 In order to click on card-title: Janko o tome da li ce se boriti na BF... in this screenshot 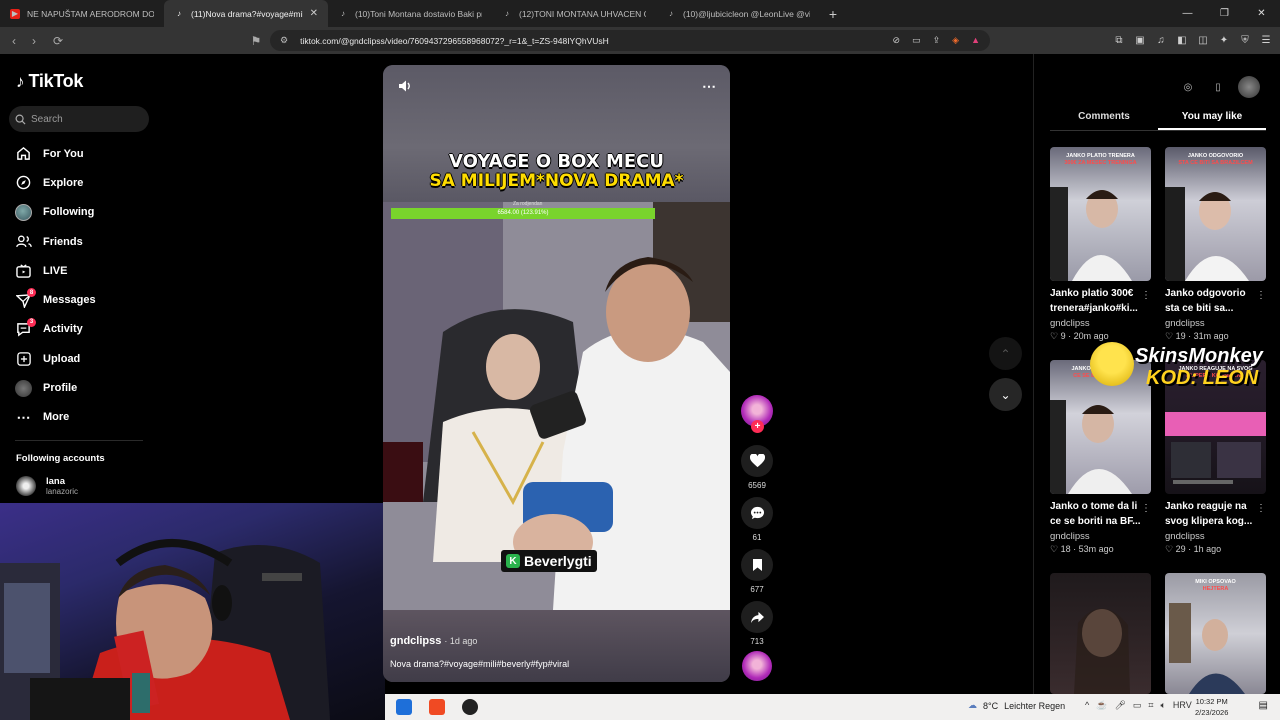, I will do `click(1097, 514)`.